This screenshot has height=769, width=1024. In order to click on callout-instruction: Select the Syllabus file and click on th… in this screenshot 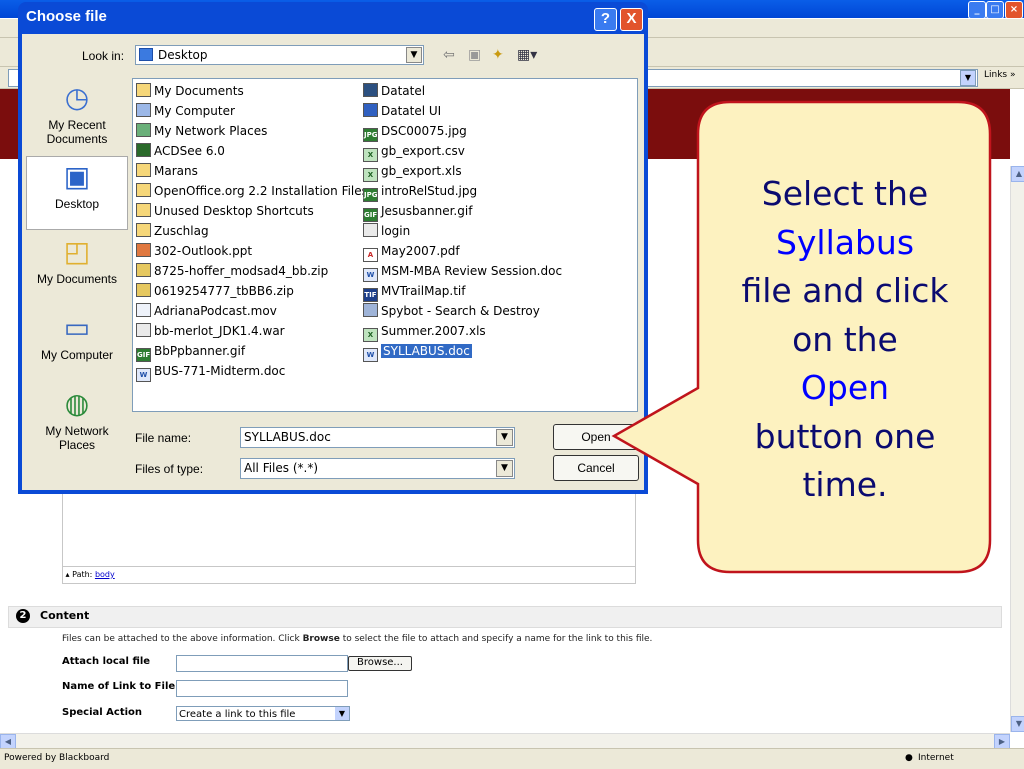, I will do `click(845, 340)`.